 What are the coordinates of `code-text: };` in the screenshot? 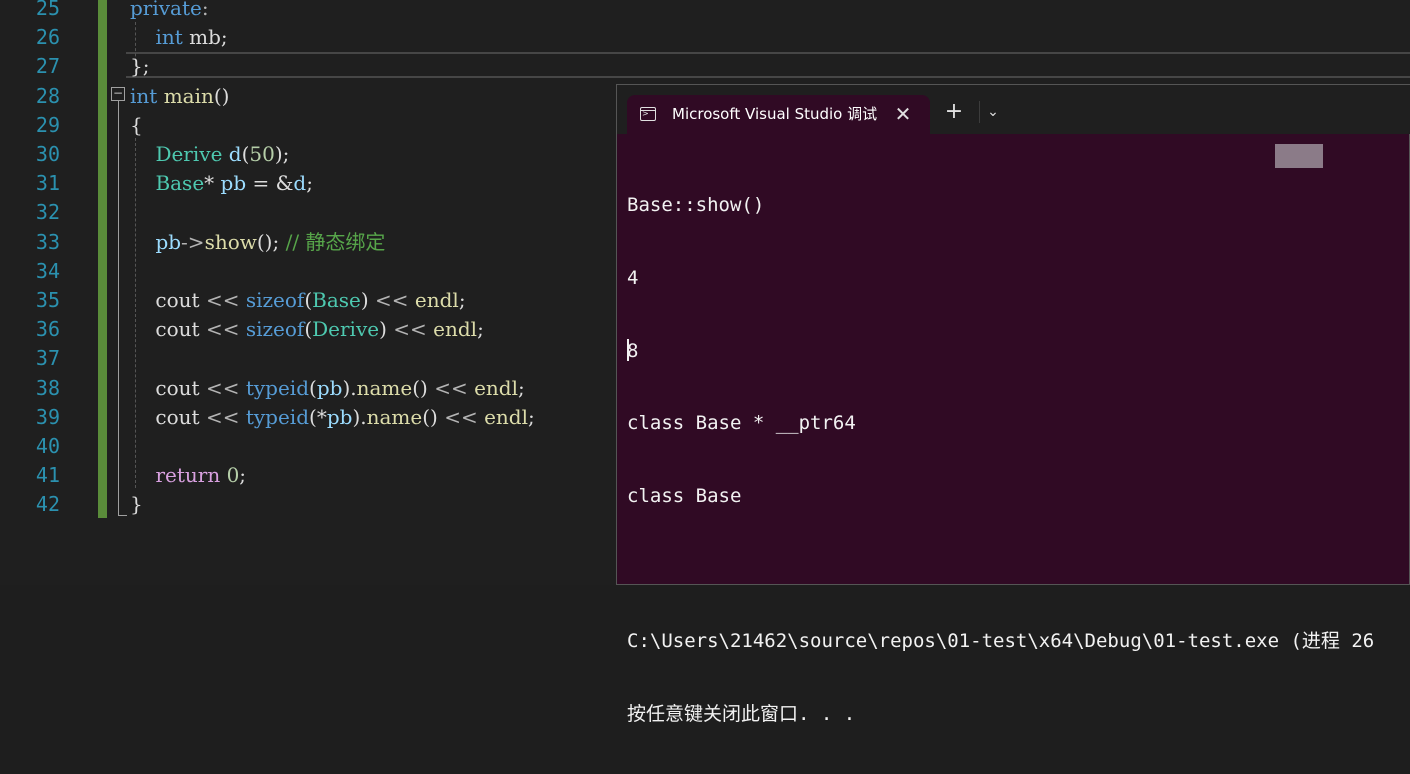 It's located at (139, 66).